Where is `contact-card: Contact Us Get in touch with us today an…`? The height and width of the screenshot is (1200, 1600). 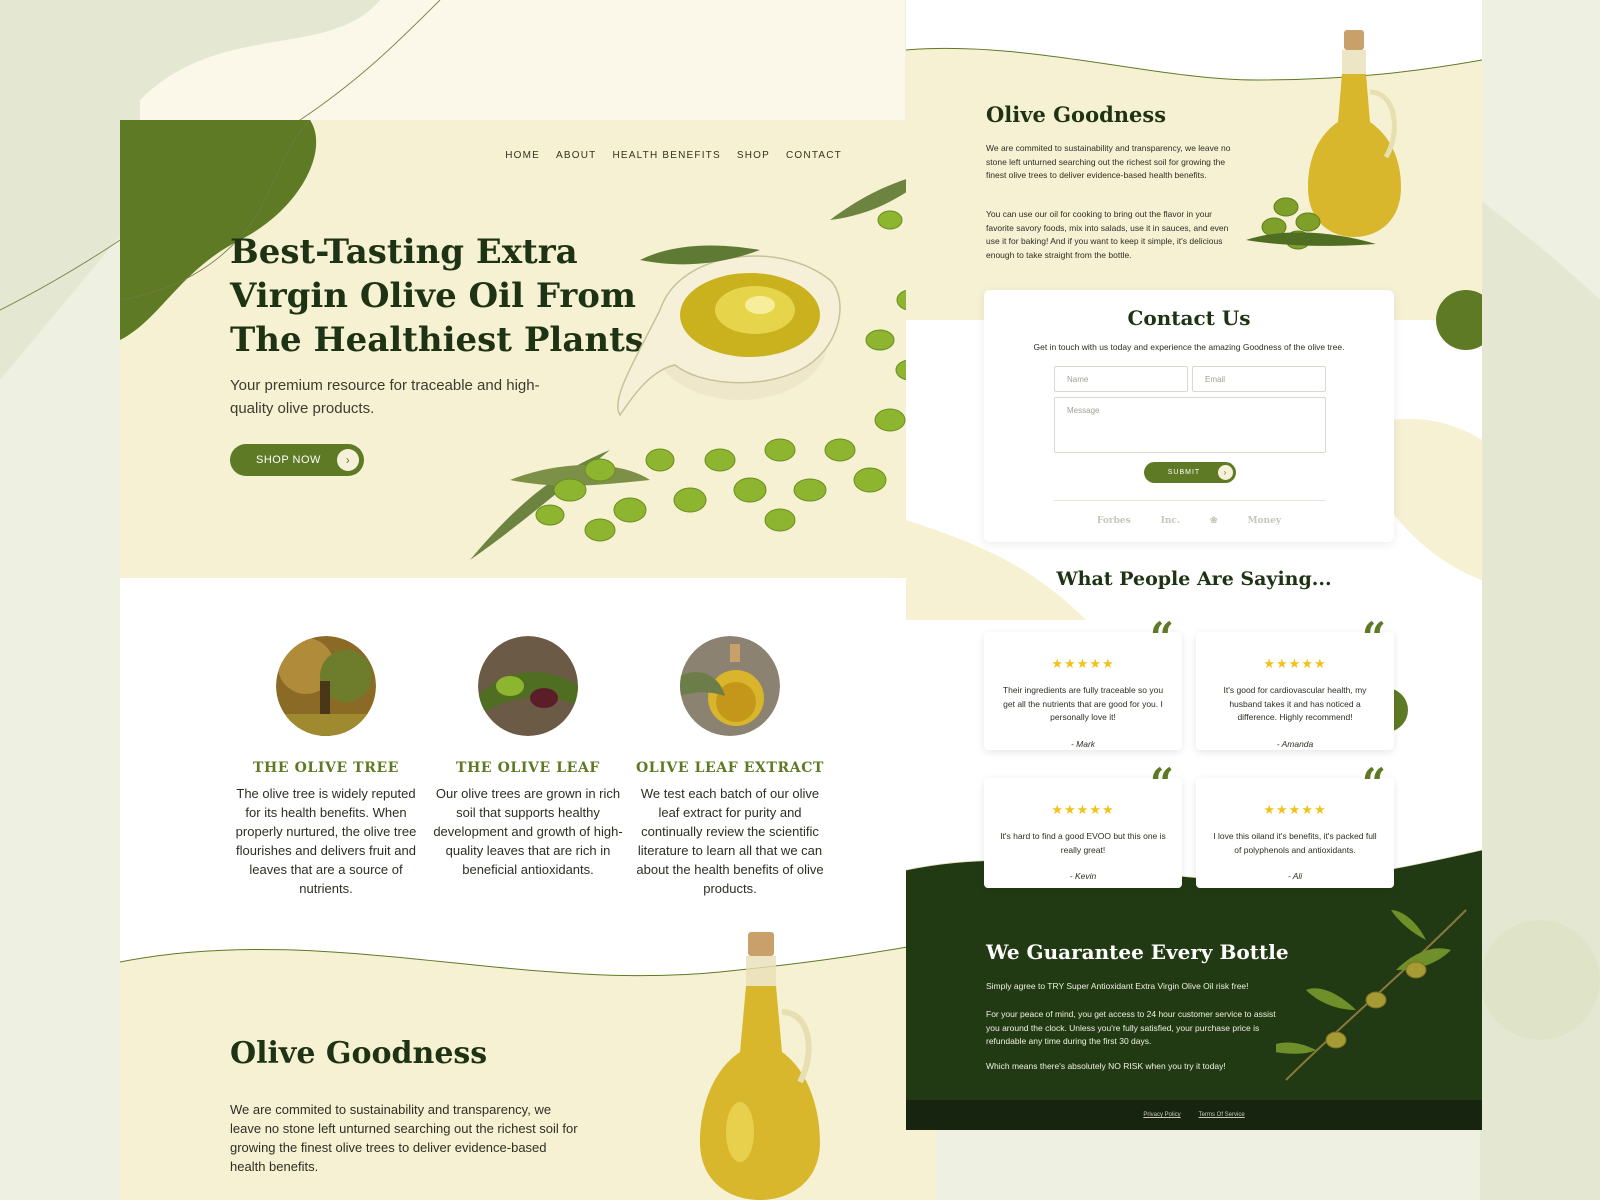 contact-card: Contact Us Get in touch with us today an… is located at coordinates (1189, 416).